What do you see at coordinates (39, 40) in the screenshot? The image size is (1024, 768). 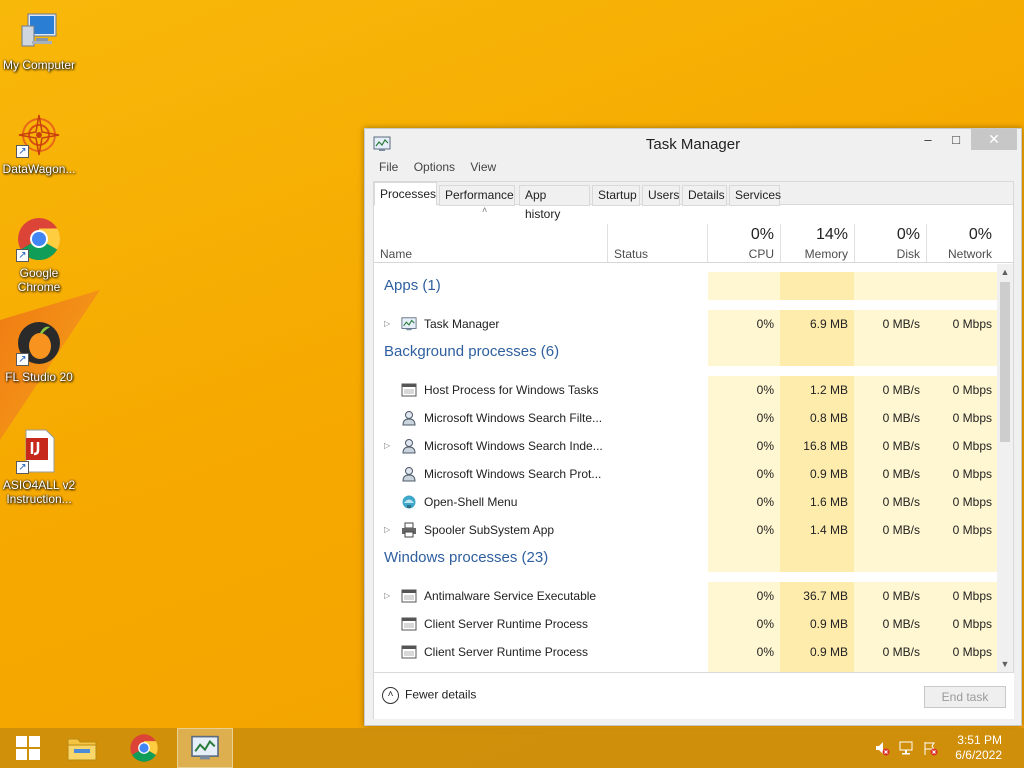 I see `desktop-icon-my-computer: My Computer` at bounding box center [39, 40].